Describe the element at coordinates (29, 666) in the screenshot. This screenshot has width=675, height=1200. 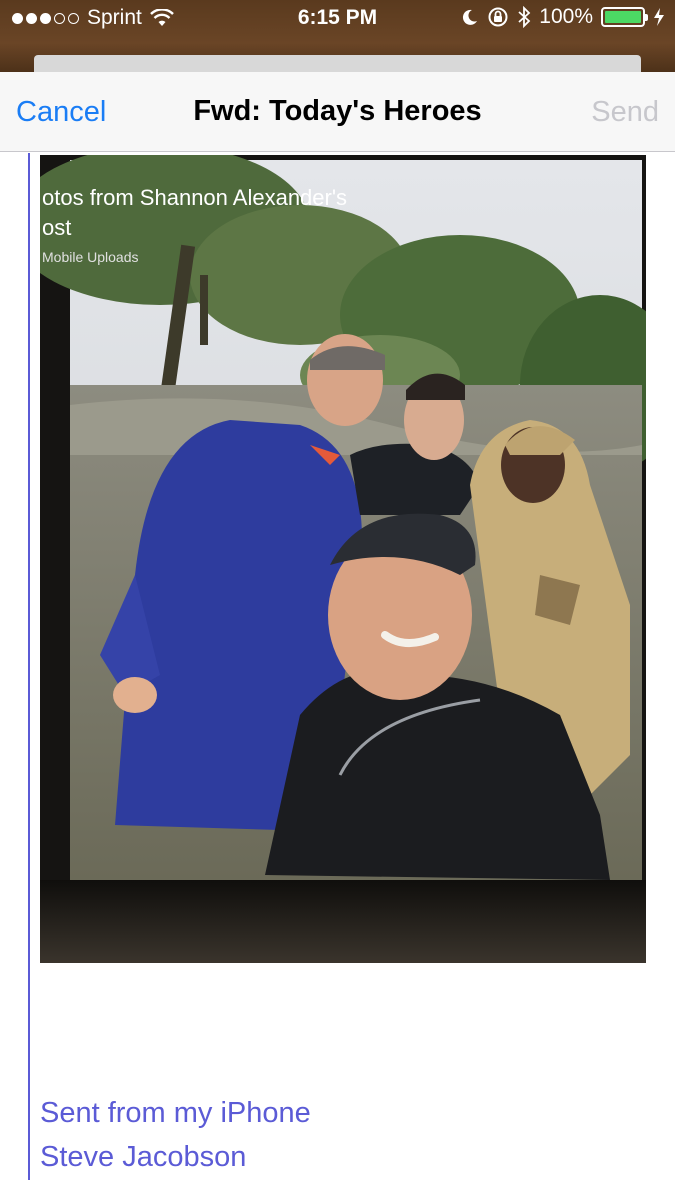
I see `quote-bar` at that location.